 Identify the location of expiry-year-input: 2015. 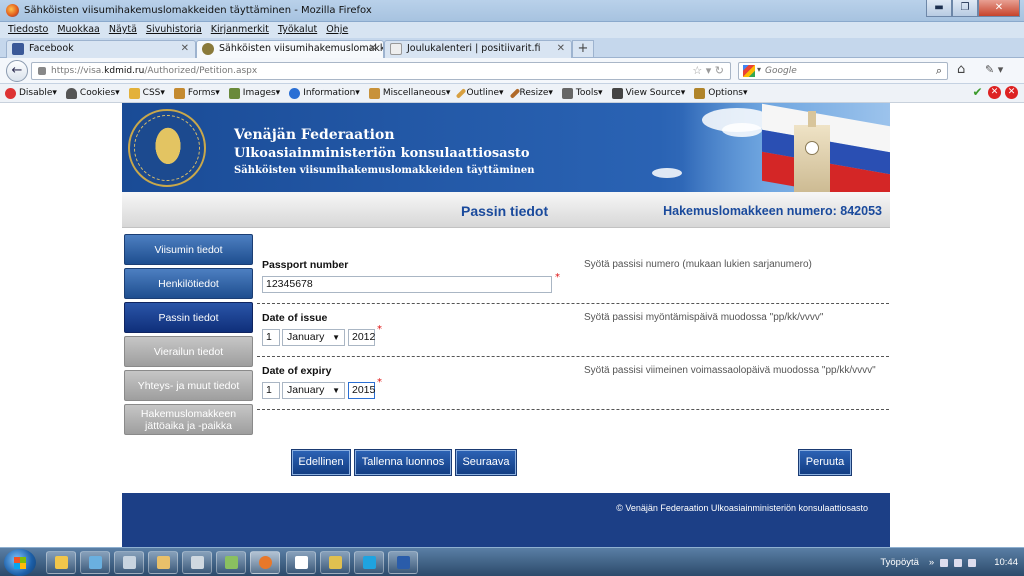
(361, 390).